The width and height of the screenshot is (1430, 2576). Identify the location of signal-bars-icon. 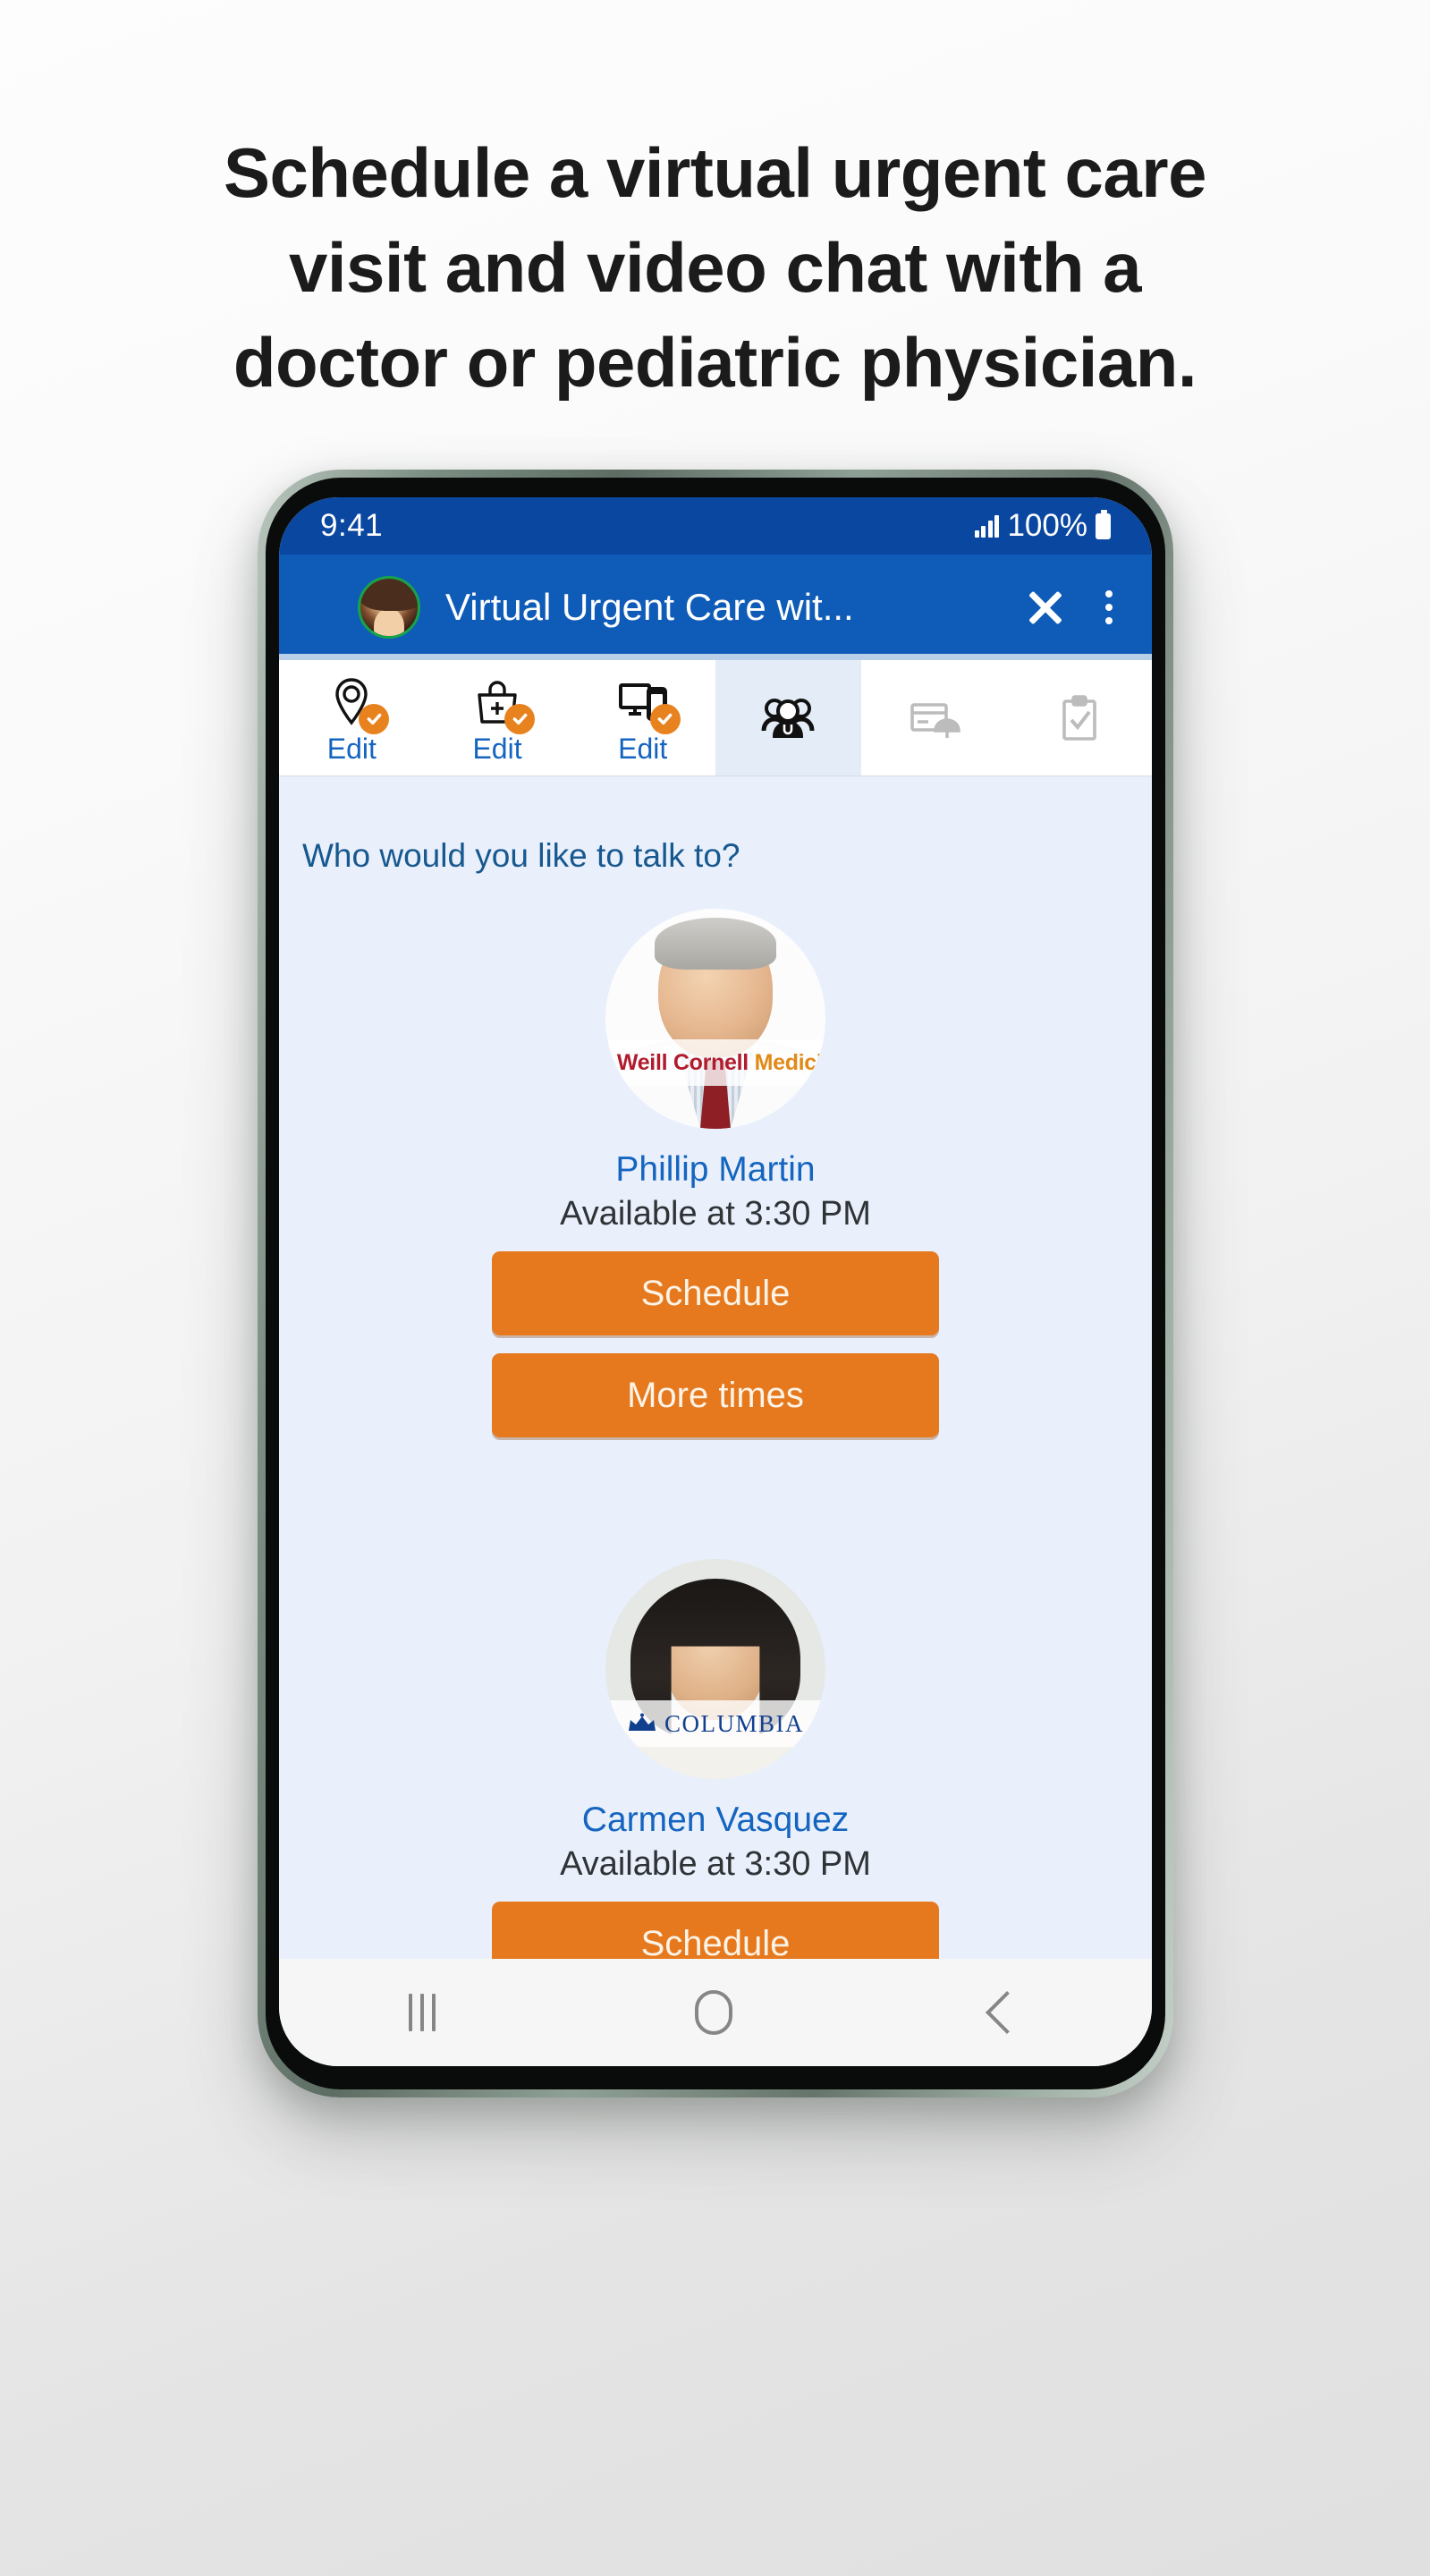
(987, 526).